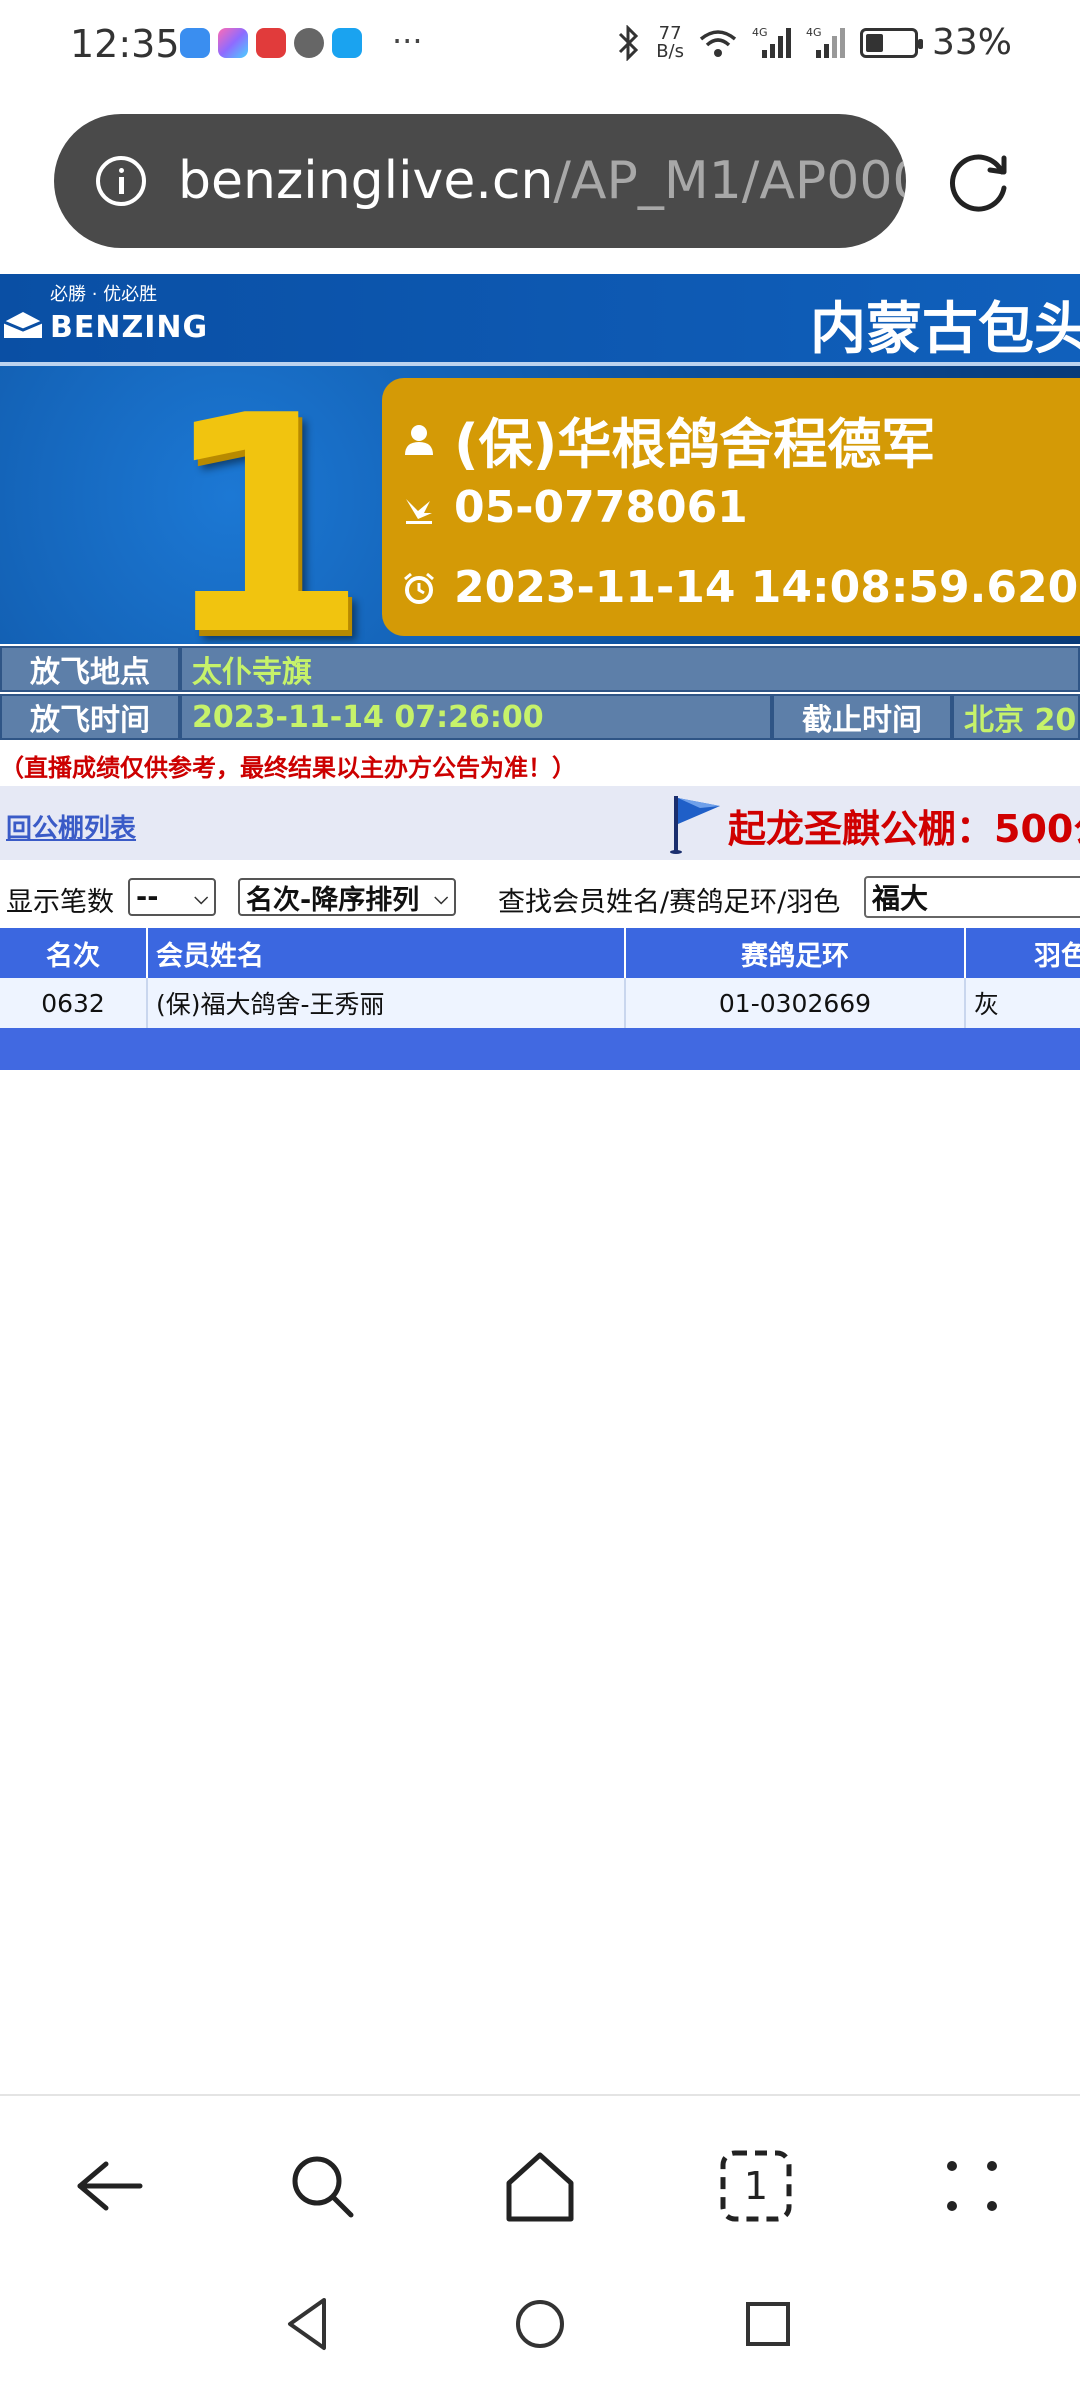  Describe the element at coordinates (1016, 717) in the screenshot. I see `deadline-value: 北京 20` at that location.